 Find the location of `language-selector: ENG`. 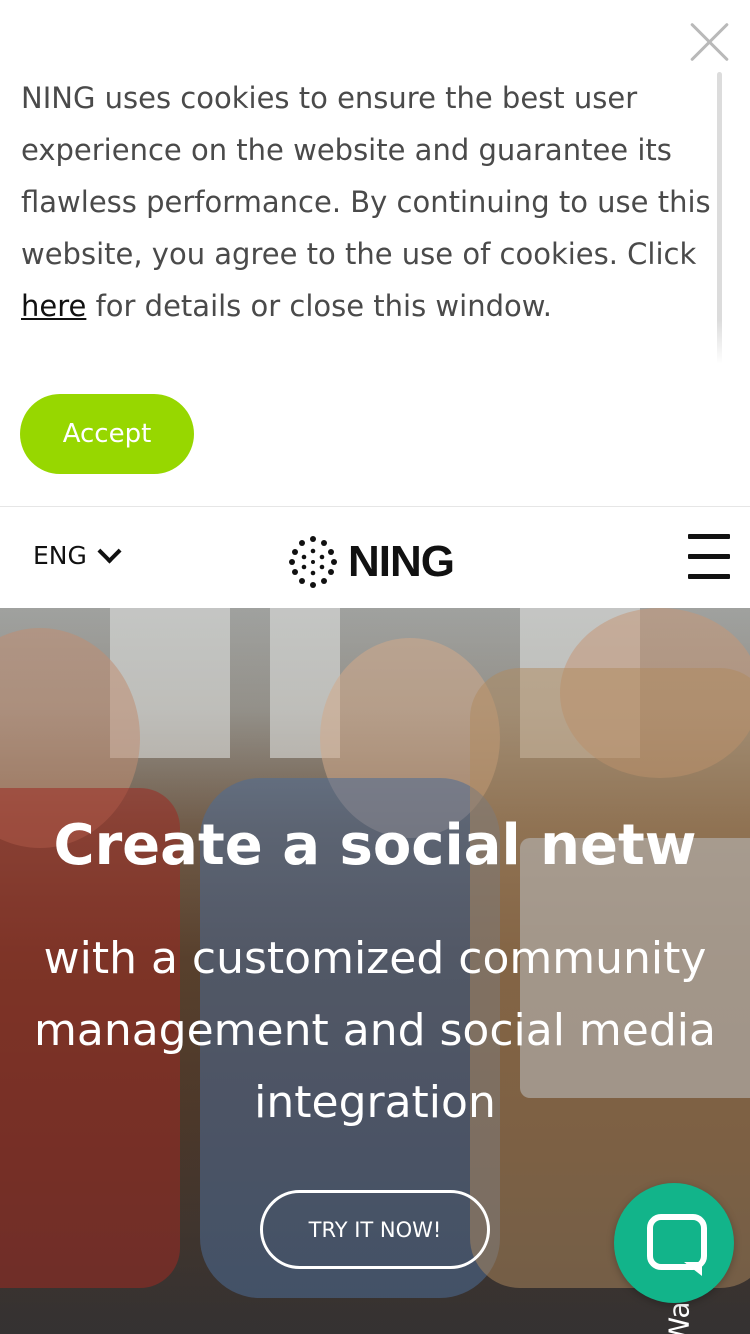

language-selector: ENG is located at coordinates (77, 554).